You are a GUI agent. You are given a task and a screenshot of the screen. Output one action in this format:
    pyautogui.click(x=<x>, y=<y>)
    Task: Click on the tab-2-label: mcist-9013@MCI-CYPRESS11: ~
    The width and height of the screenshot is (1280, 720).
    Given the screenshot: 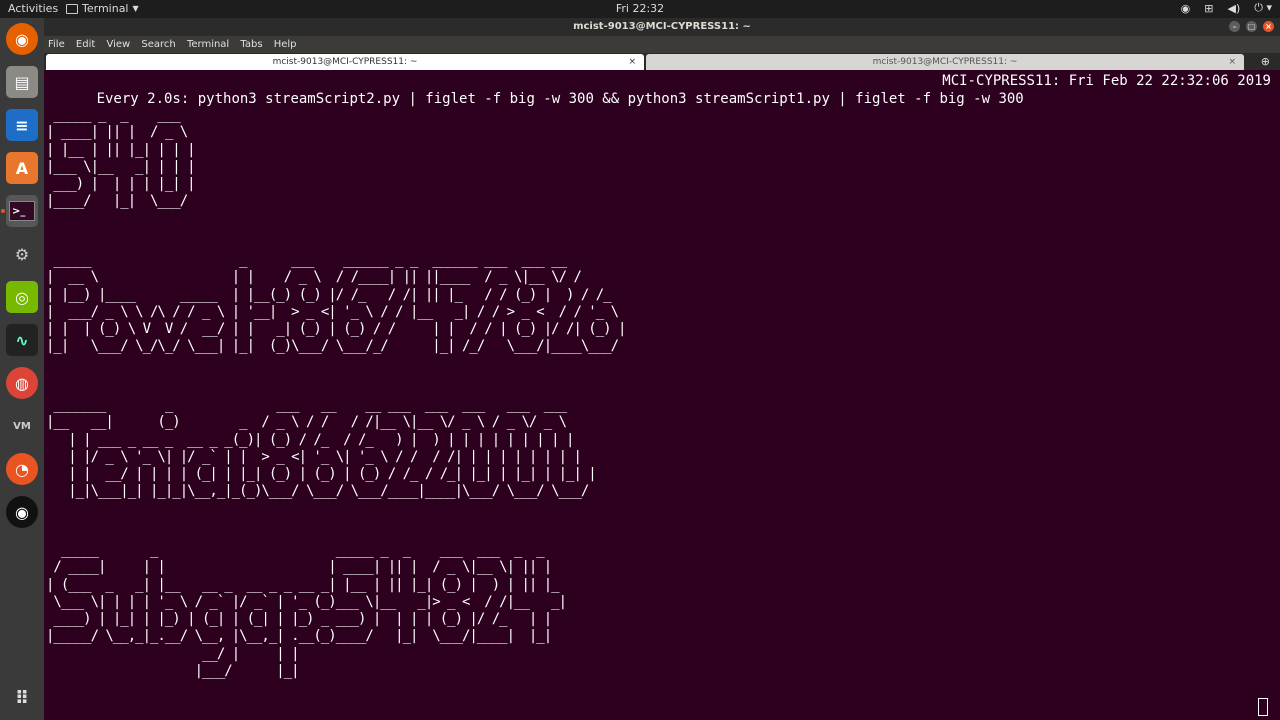 What is the action you would take?
    pyautogui.click(x=945, y=62)
    